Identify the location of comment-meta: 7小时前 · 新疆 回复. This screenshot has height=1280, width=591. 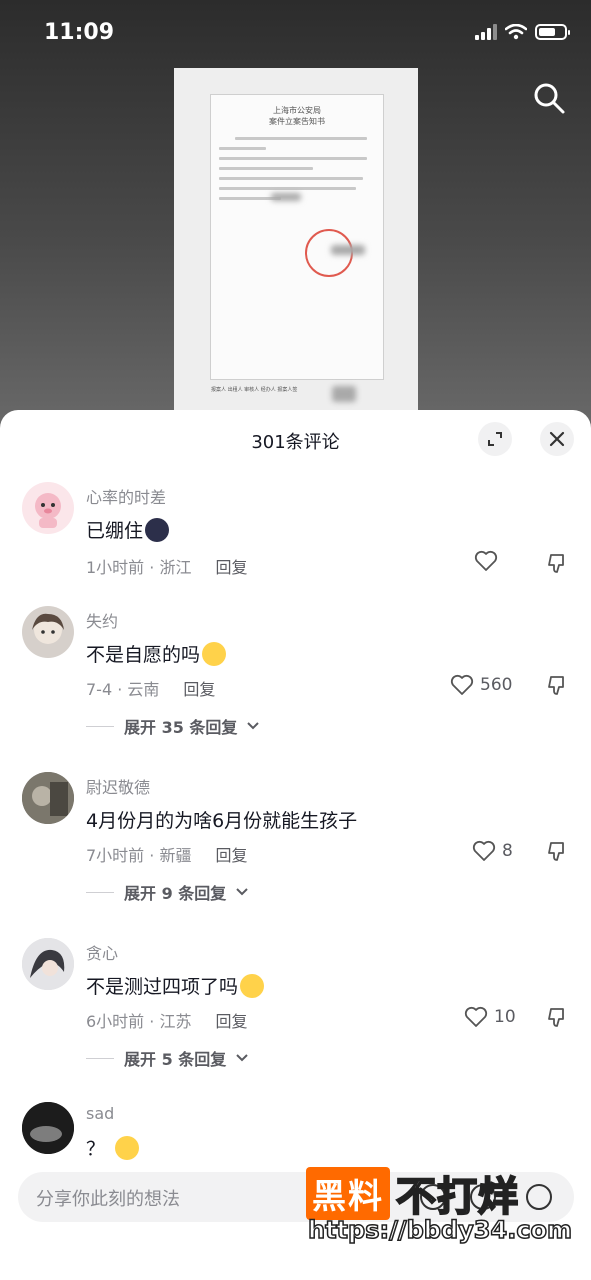
(166, 854).